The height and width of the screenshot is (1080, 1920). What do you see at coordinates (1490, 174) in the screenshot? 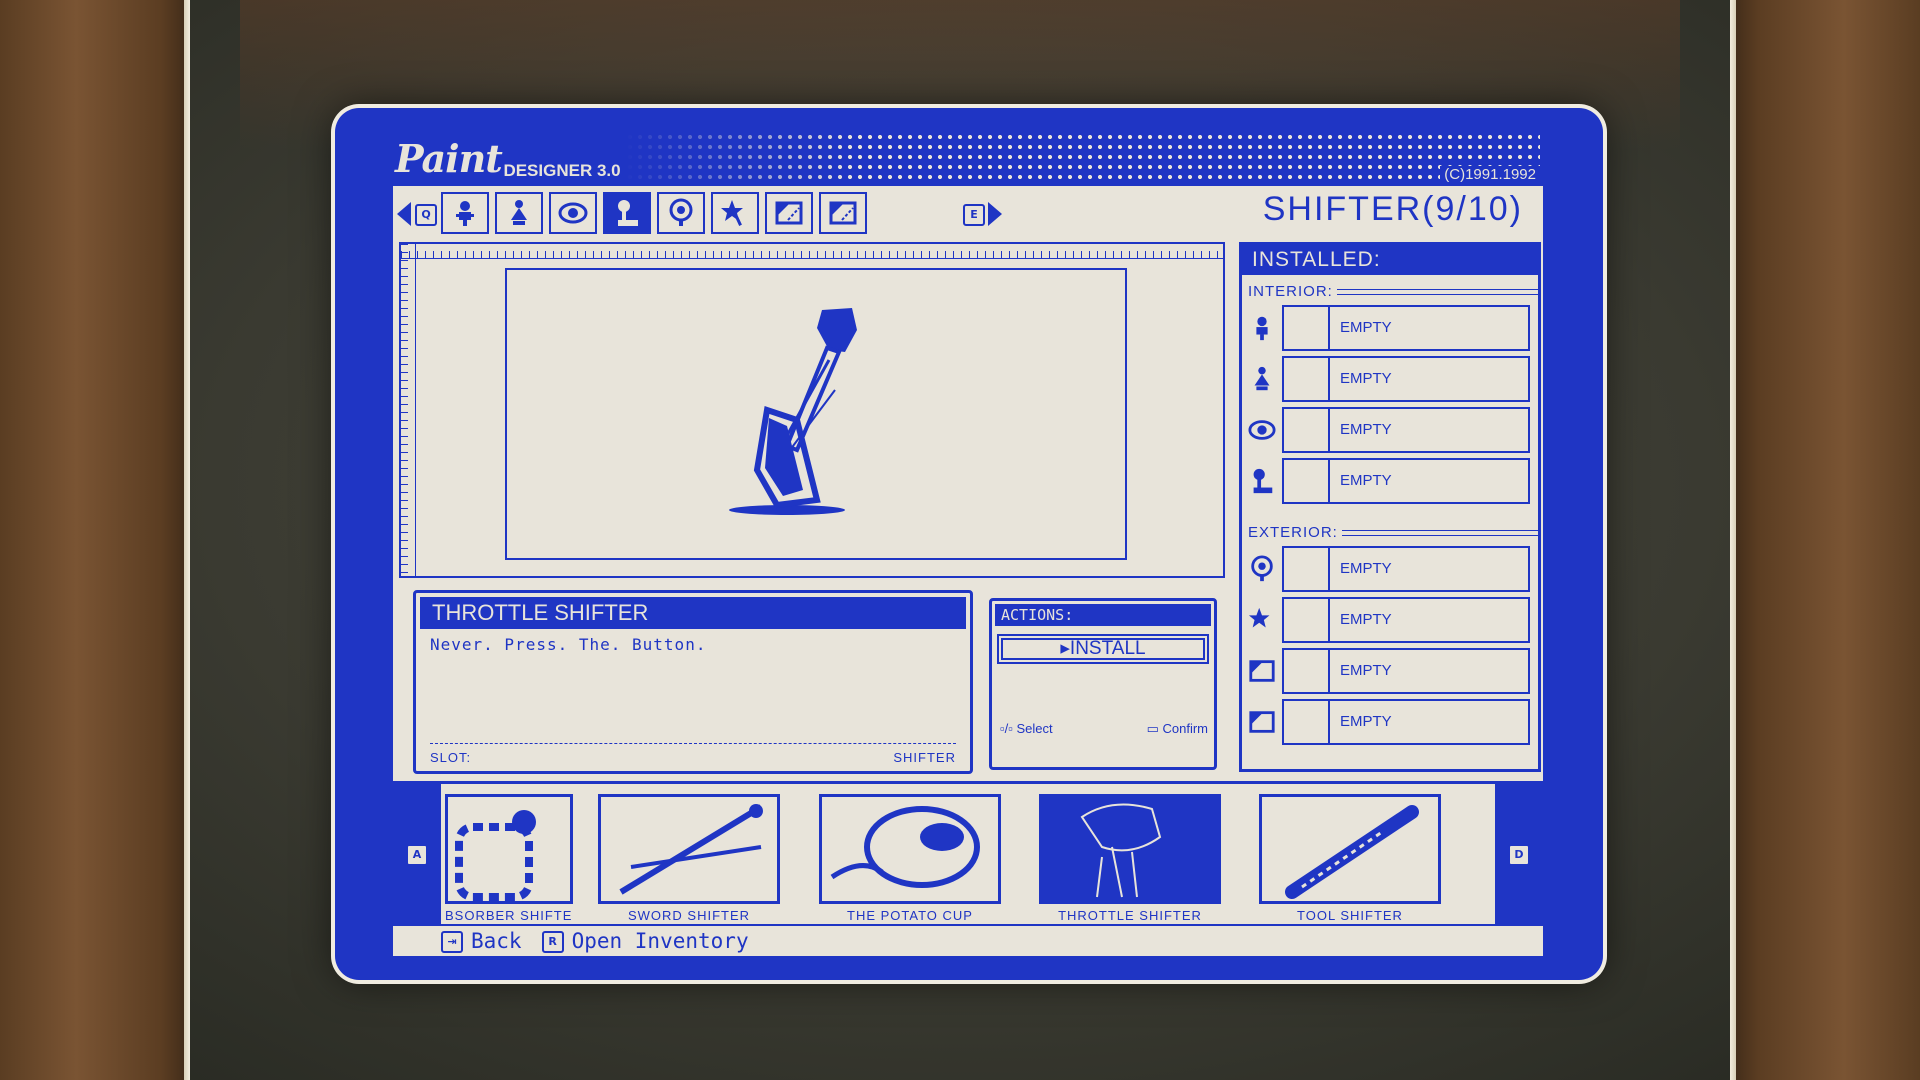
I see `copyright-text: (C)1991.1992` at bounding box center [1490, 174].